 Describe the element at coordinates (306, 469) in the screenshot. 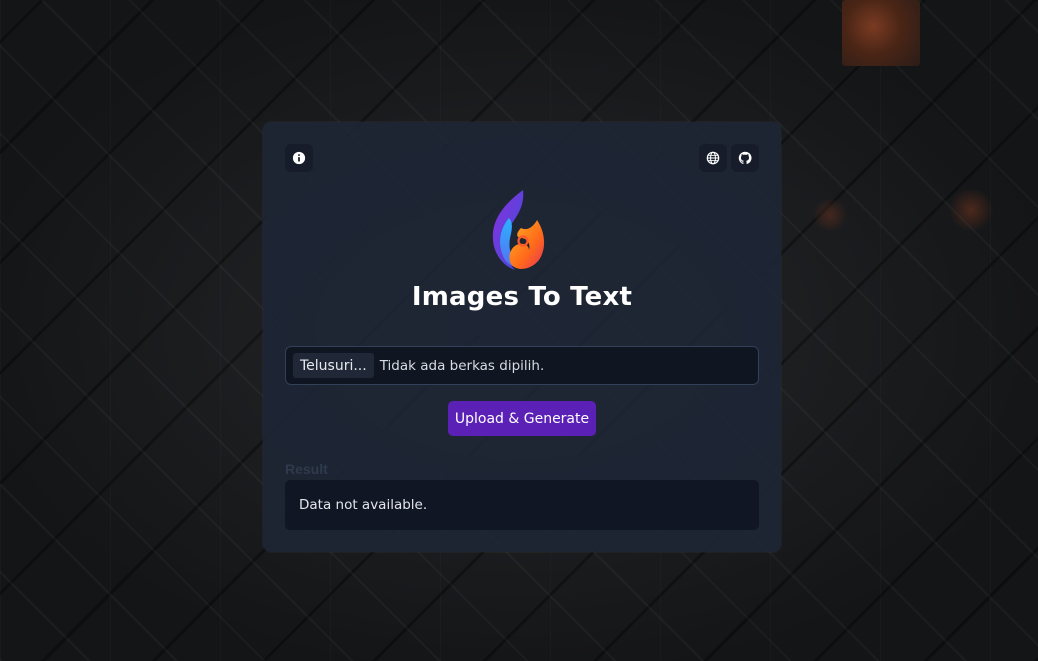

I see `result-label: Result` at that location.